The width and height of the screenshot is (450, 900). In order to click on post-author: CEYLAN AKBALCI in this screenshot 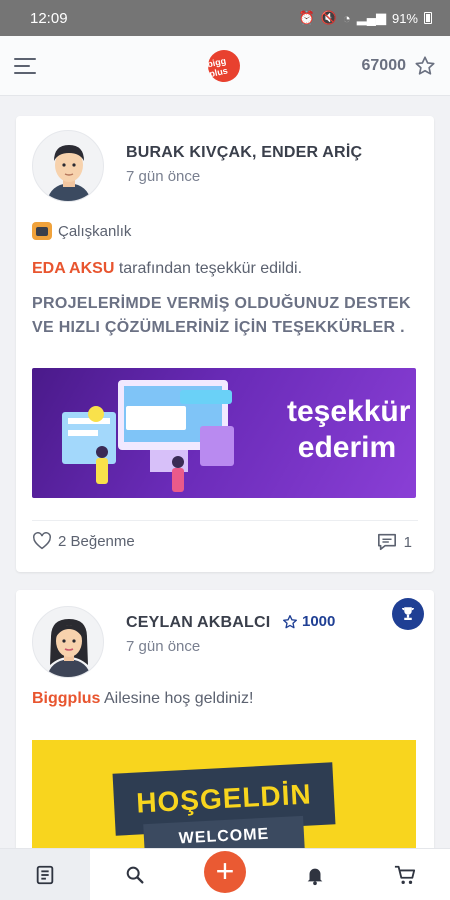, I will do `click(198, 623)`.